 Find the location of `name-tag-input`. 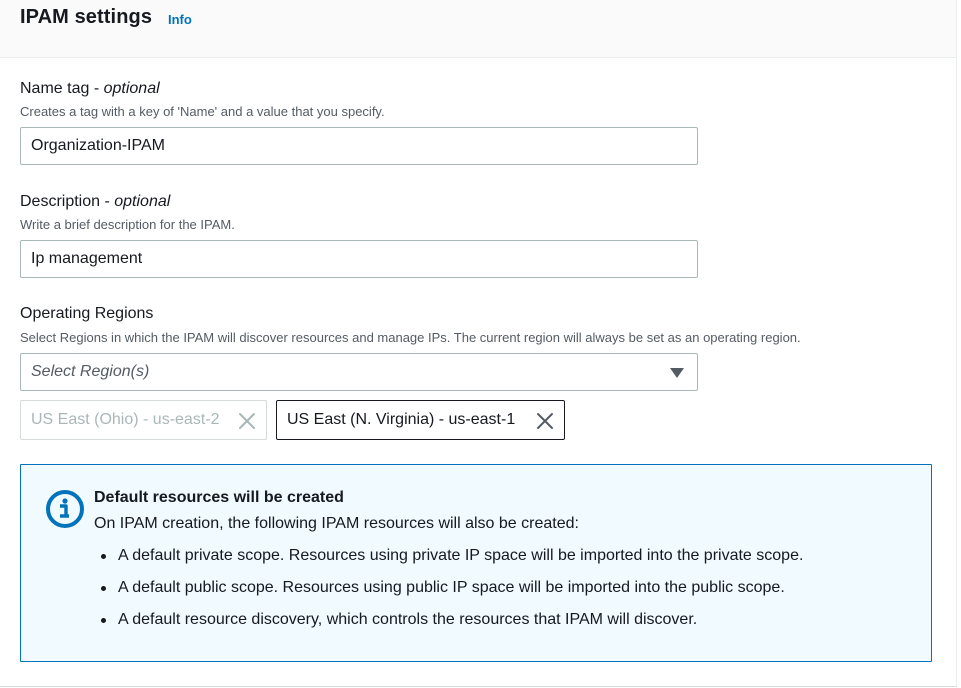

name-tag-input is located at coordinates (359, 146).